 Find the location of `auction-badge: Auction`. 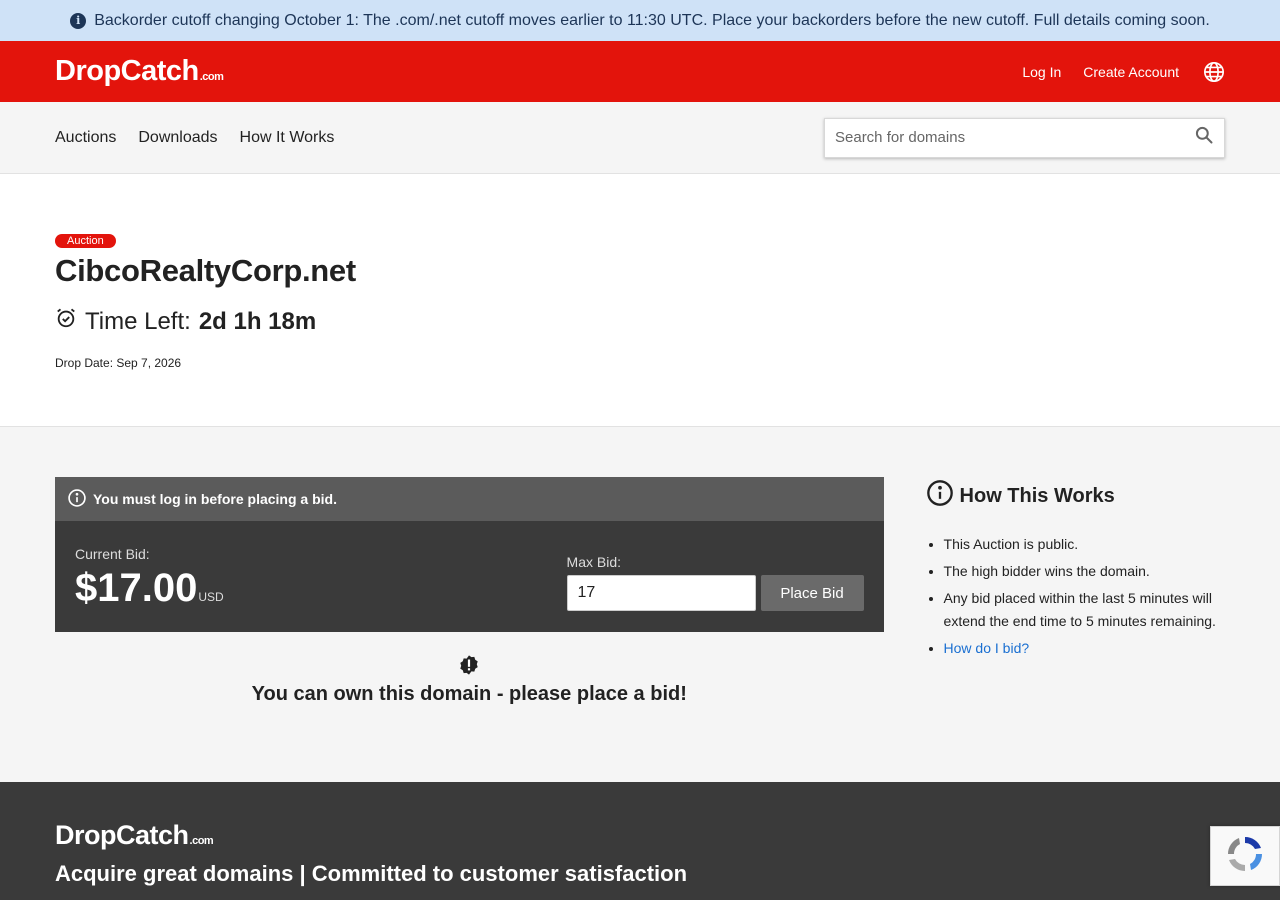

auction-badge: Auction is located at coordinates (85, 241).